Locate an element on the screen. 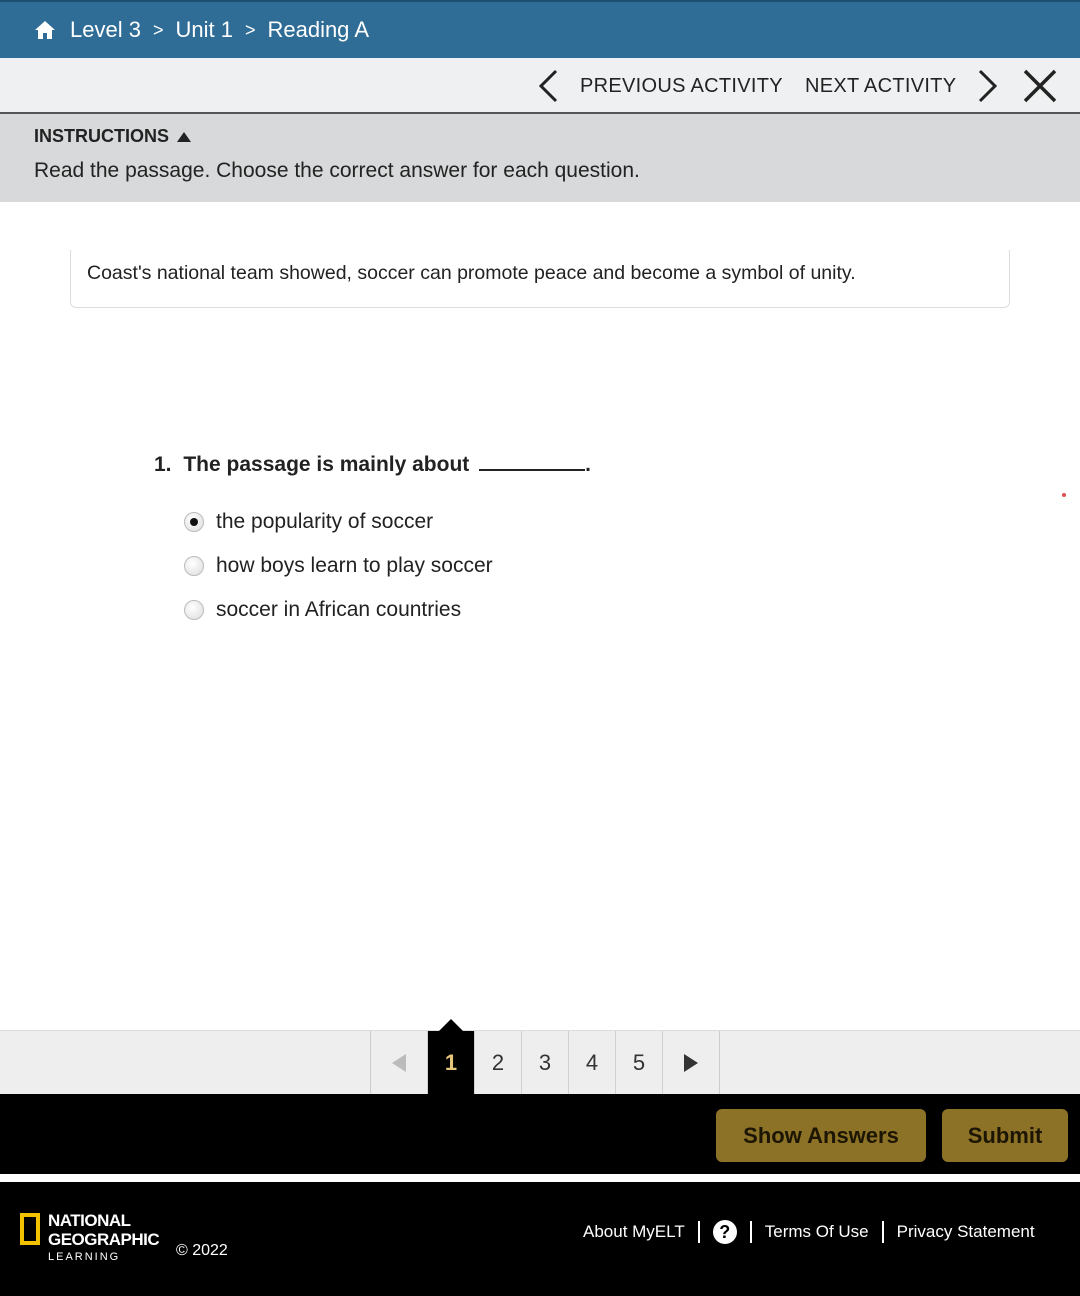  option-1: the popularity of soccer is located at coordinates (338, 522).